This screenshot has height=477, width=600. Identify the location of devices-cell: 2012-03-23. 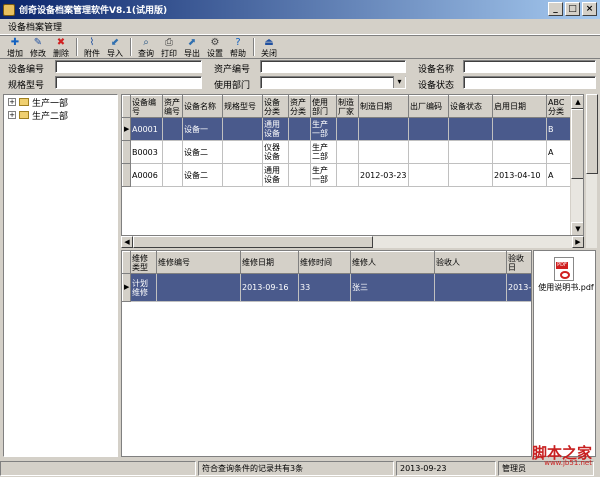
(383, 175).